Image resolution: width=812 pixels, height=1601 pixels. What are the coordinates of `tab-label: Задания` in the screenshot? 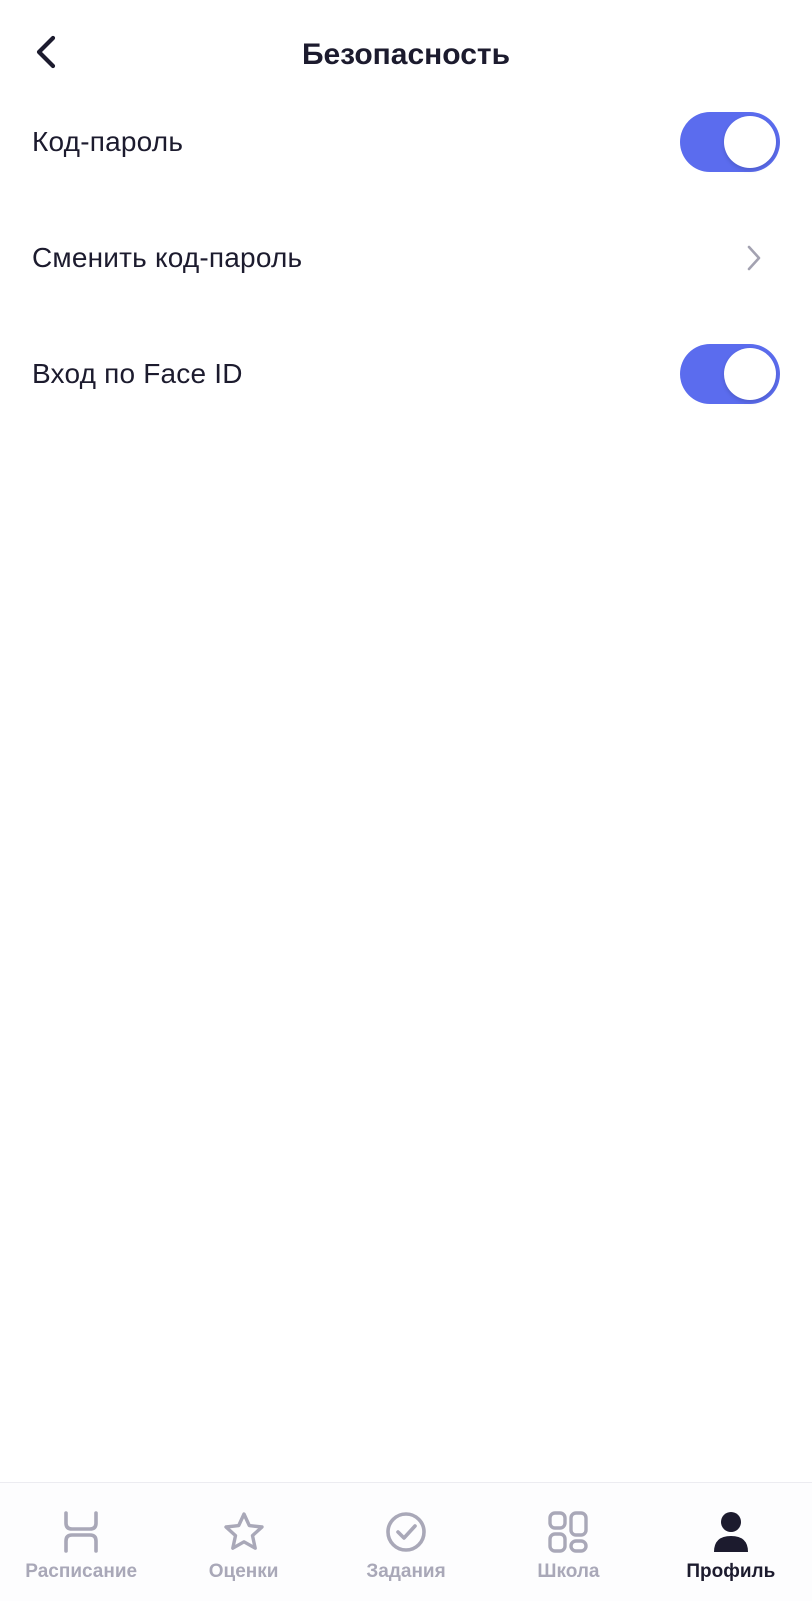 It's located at (406, 1571).